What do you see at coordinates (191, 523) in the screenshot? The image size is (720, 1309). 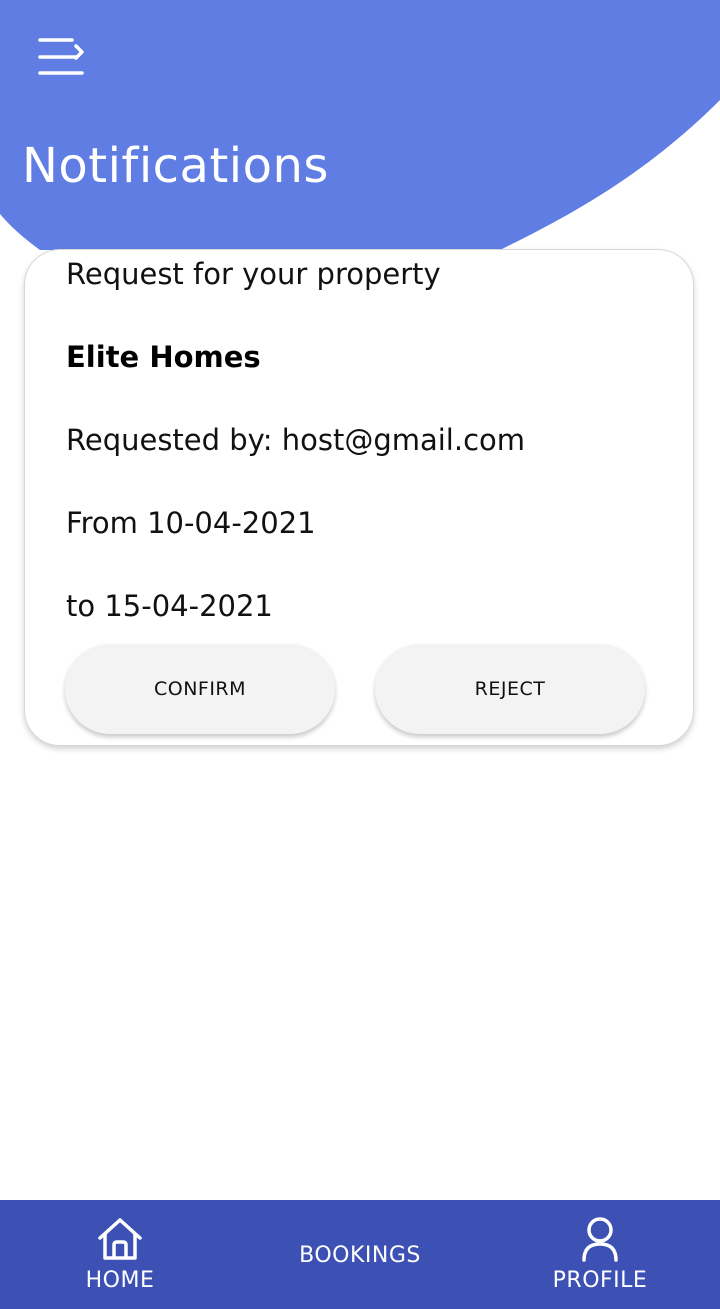 I see `from-date: From 10-04-2021` at bounding box center [191, 523].